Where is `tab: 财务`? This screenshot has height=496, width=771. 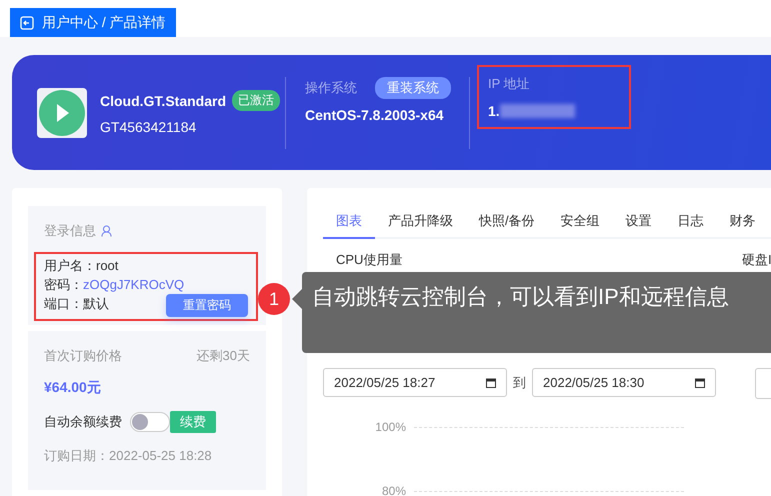
tab: 财务 is located at coordinates (742, 223).